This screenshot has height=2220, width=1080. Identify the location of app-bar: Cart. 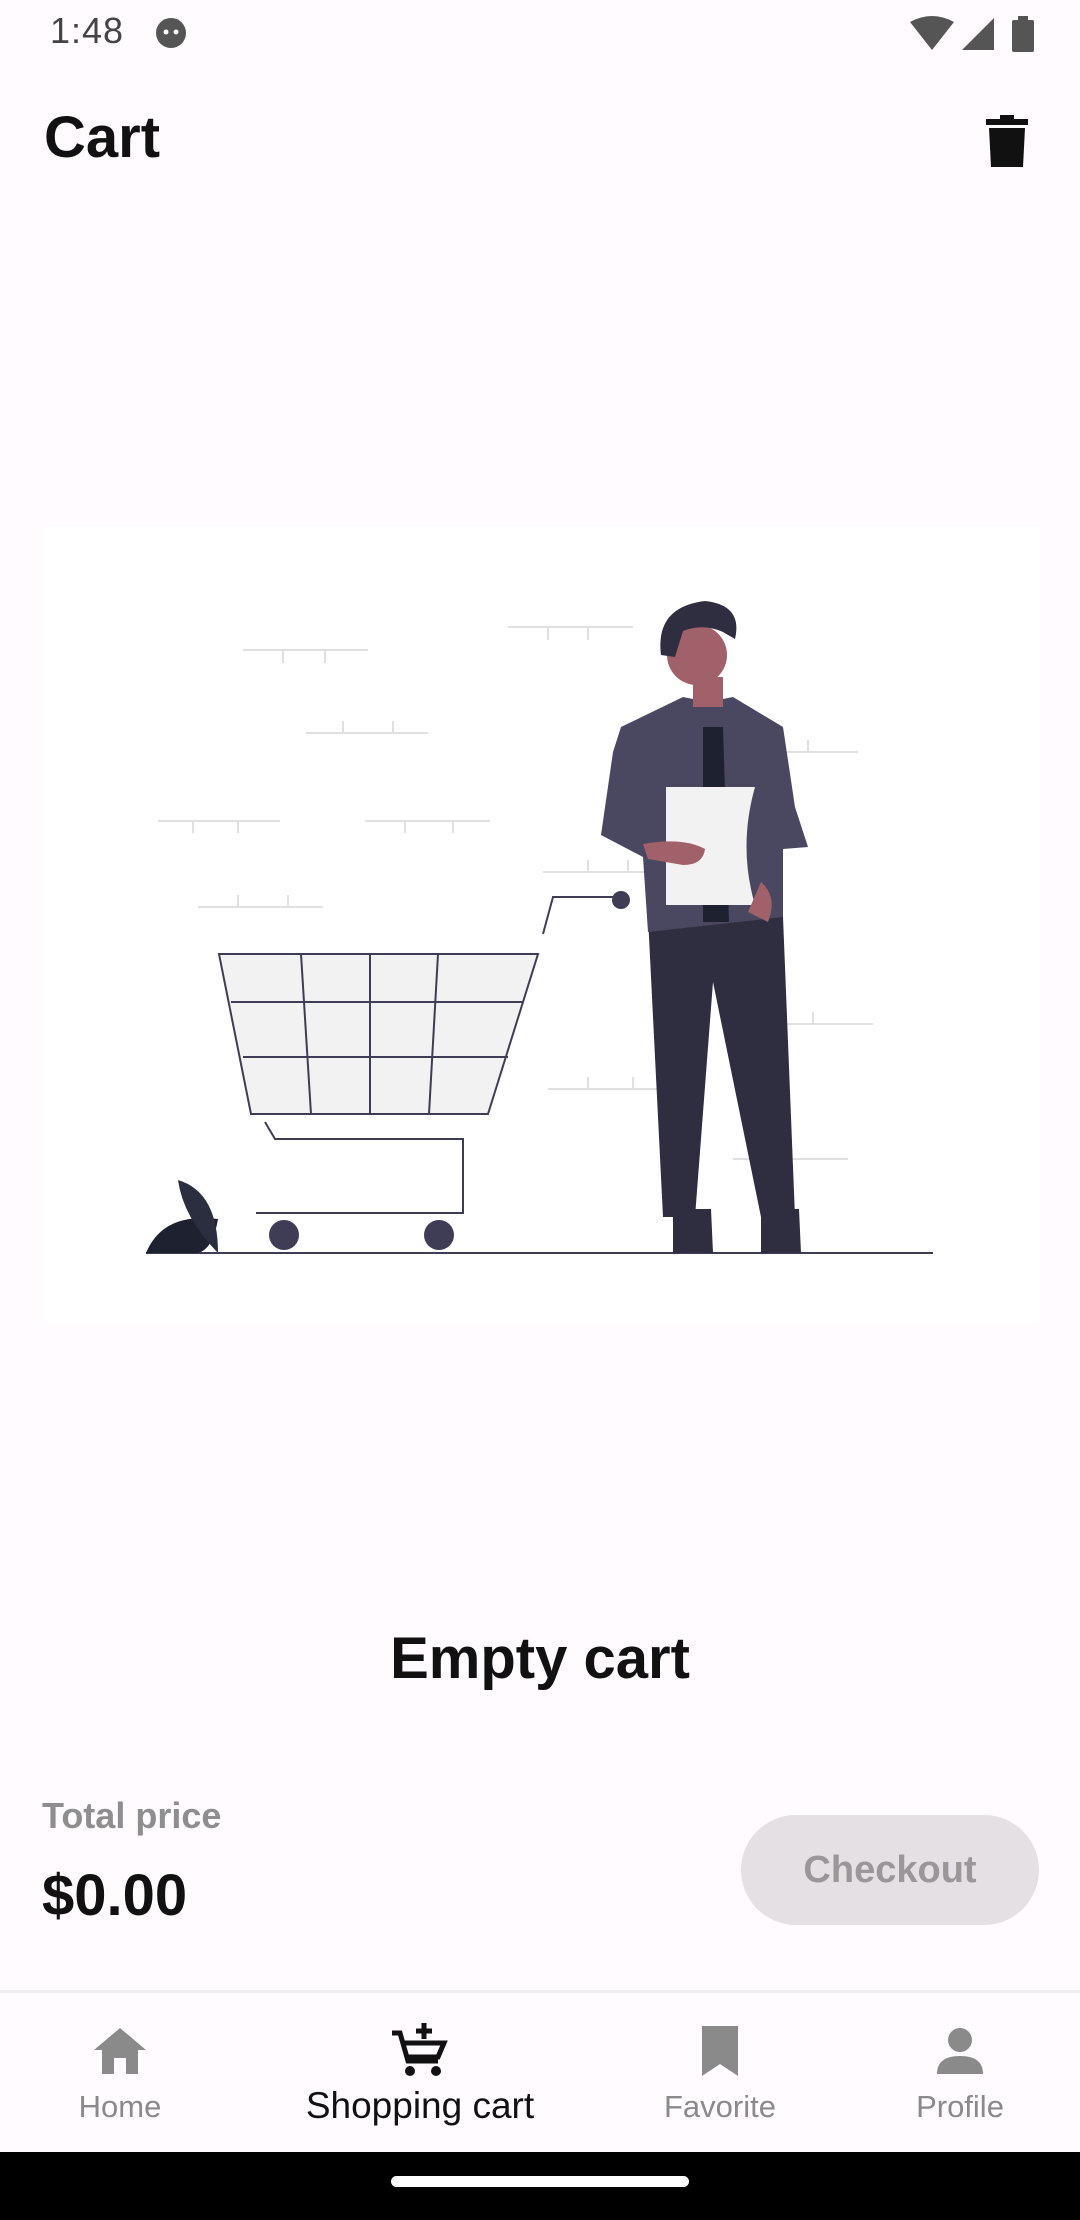
(540, 140).